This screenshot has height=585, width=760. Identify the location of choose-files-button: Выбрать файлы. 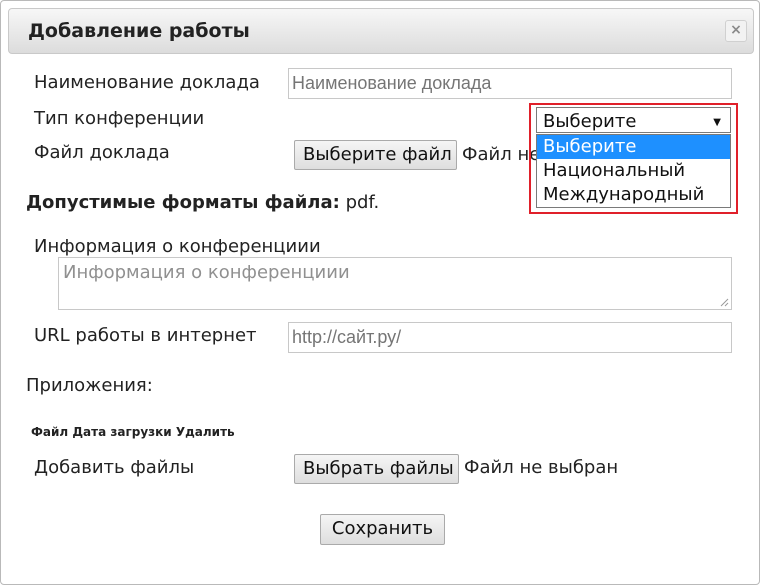
(376, 469).